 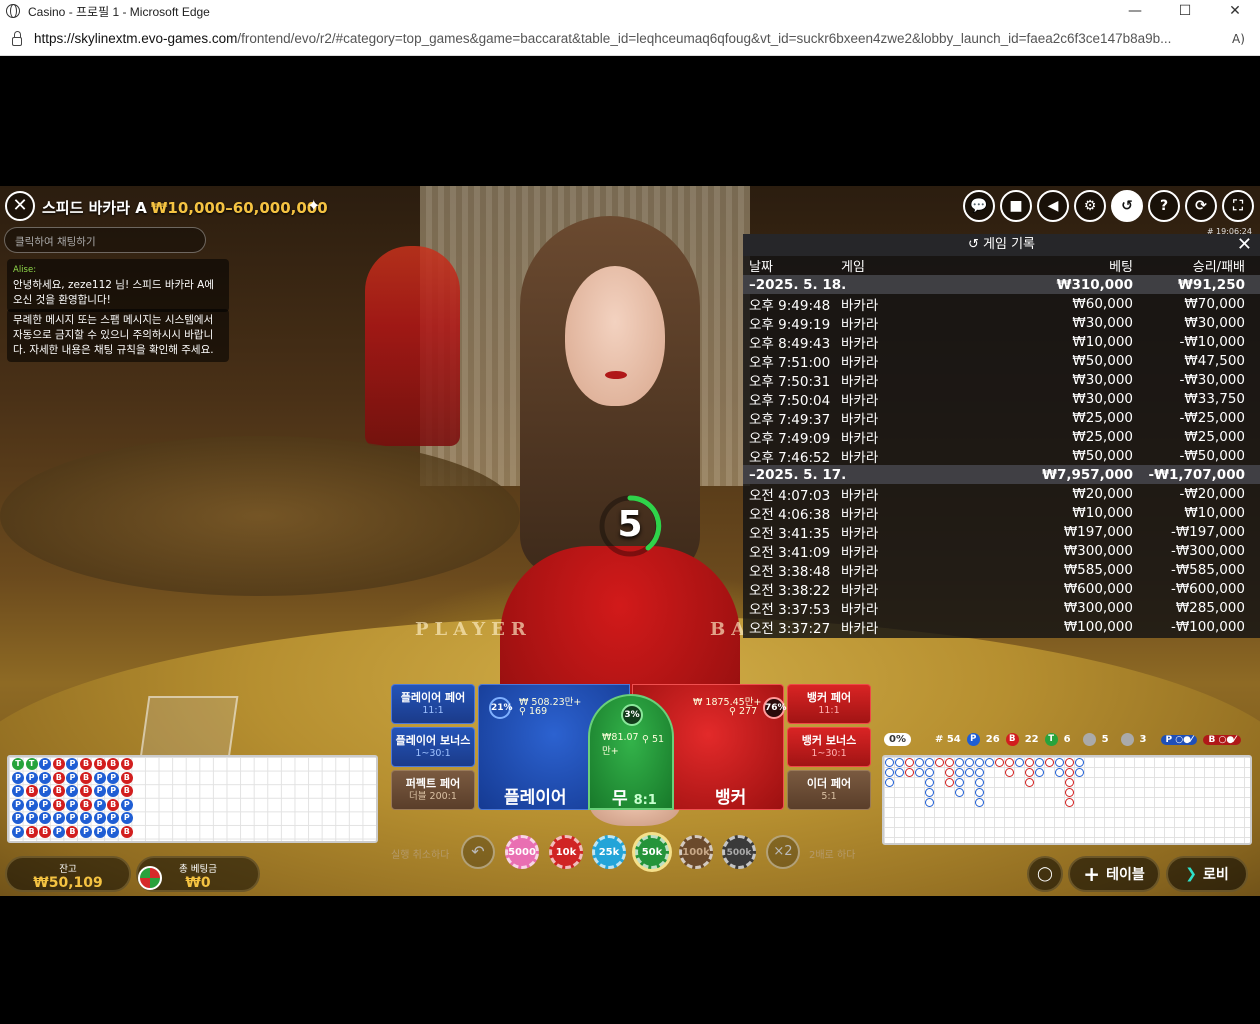 What do you see at coordinates (1001, 284) in the screenshot?
I see `history-day-row: –2025. 5. 18. ₩310,000 ₩91,250` at bounding box center [1001, 284].